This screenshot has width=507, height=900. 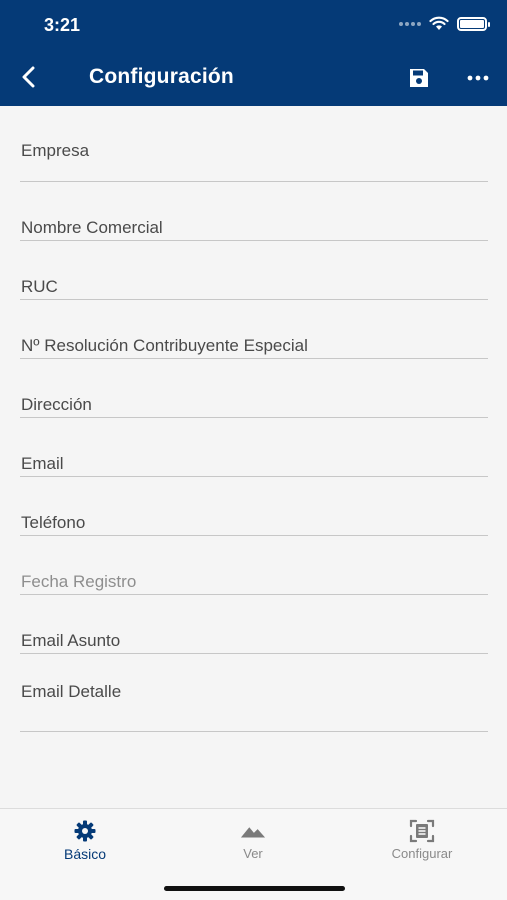 What do you see at coordinates (71, 691) in the screenshot?
I see `field-label: Email Detalle` at bounding box center [71, 691].